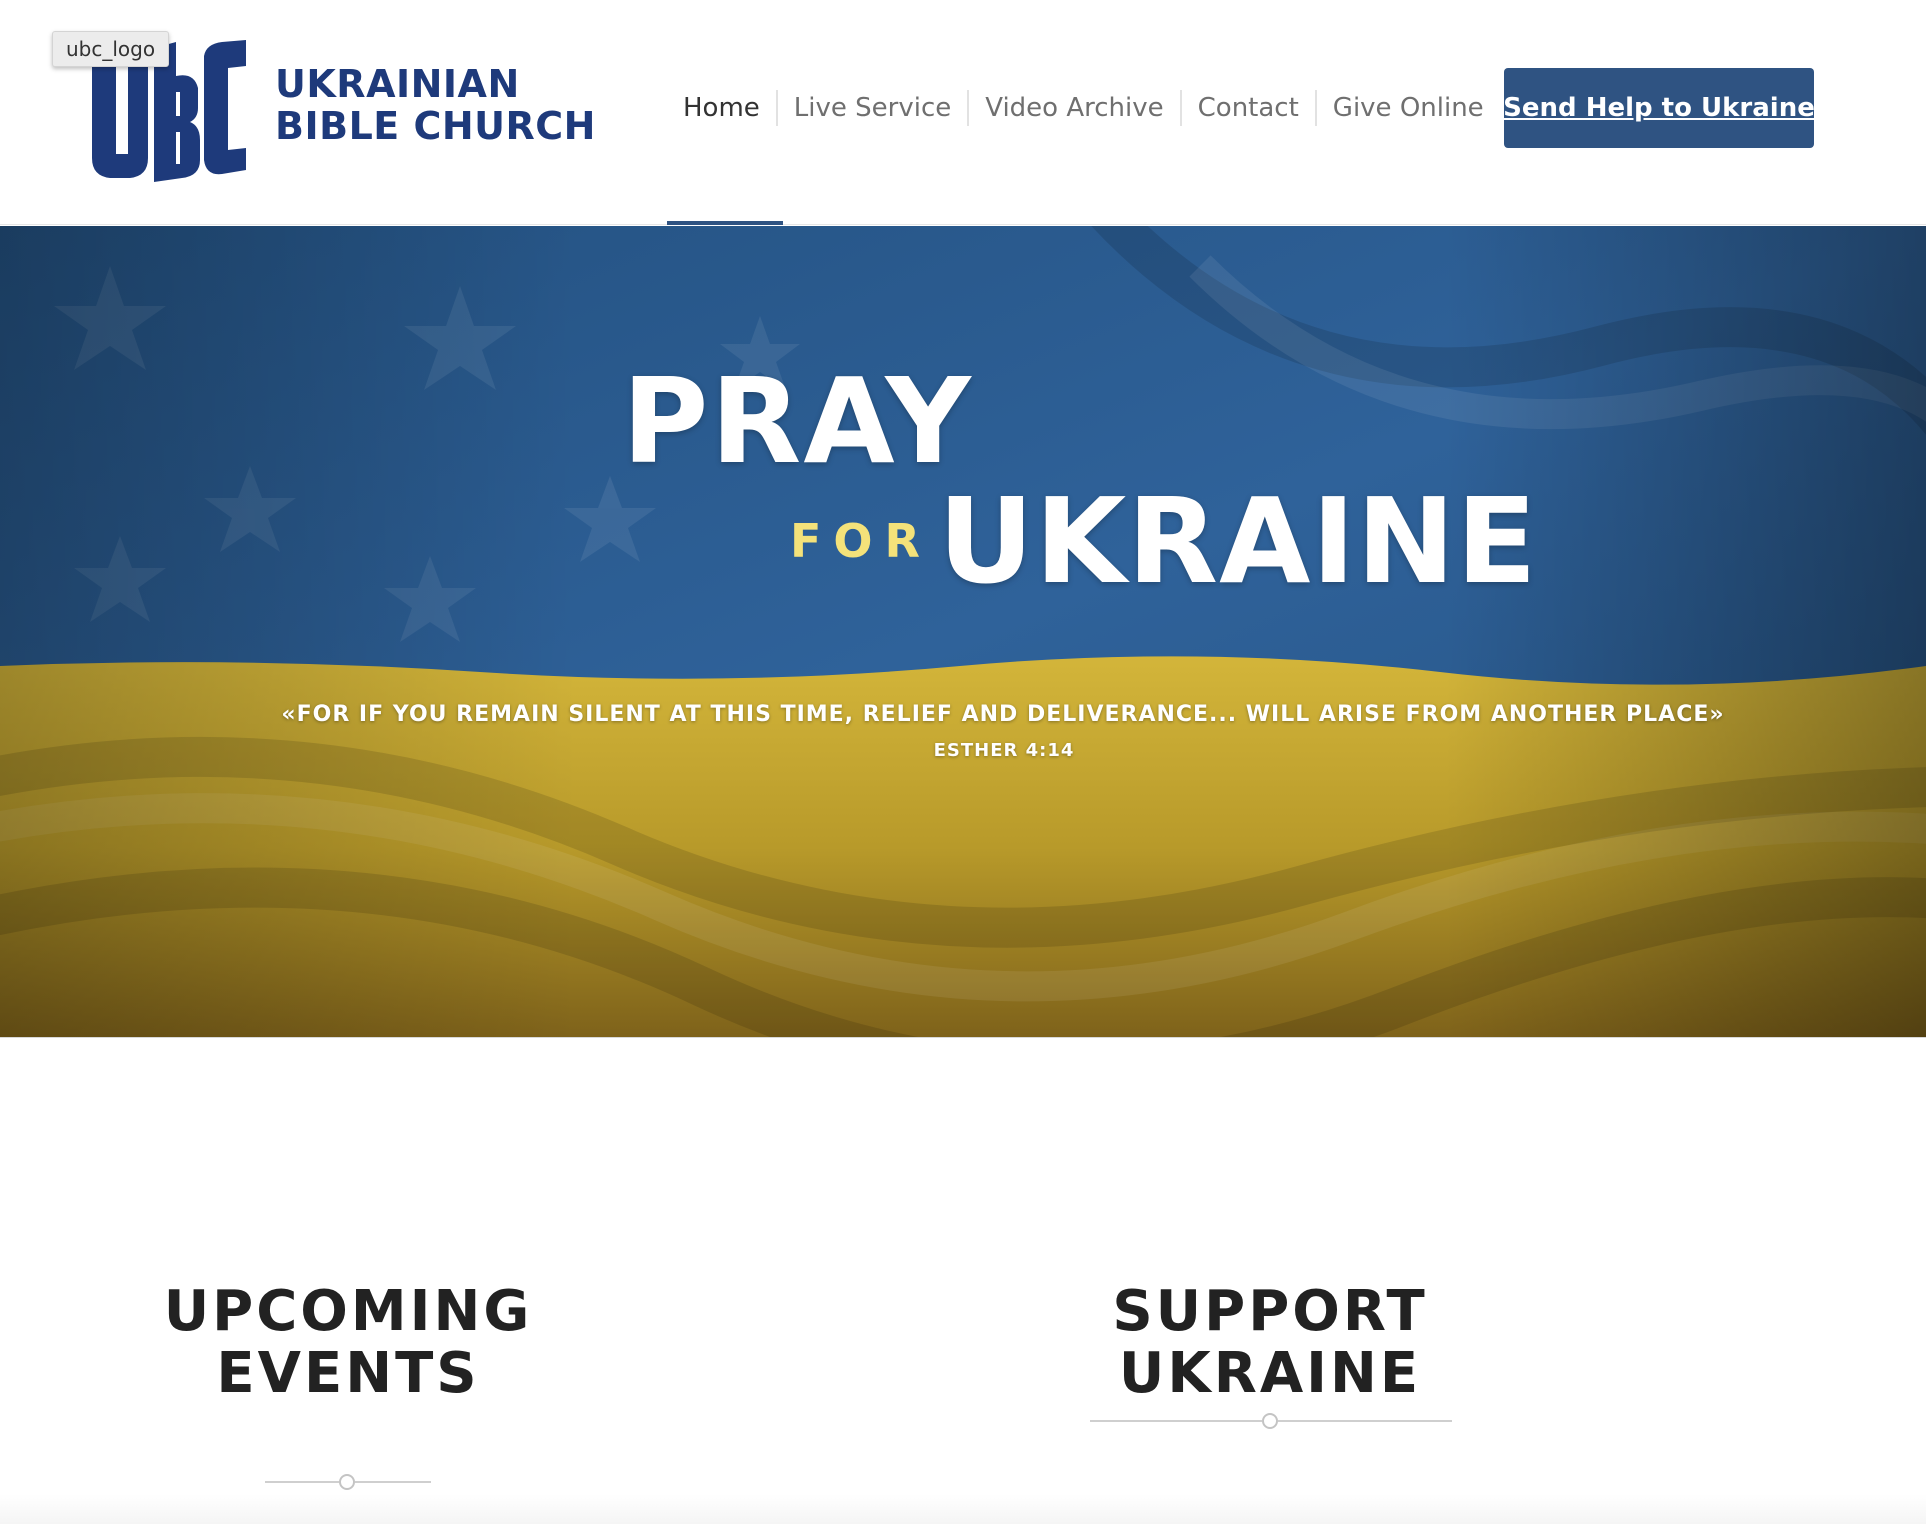 The height and width of the screenshot is (1524, 1926). I want to click on logo-line-1: UKRAINIAN, so click(397, 84).